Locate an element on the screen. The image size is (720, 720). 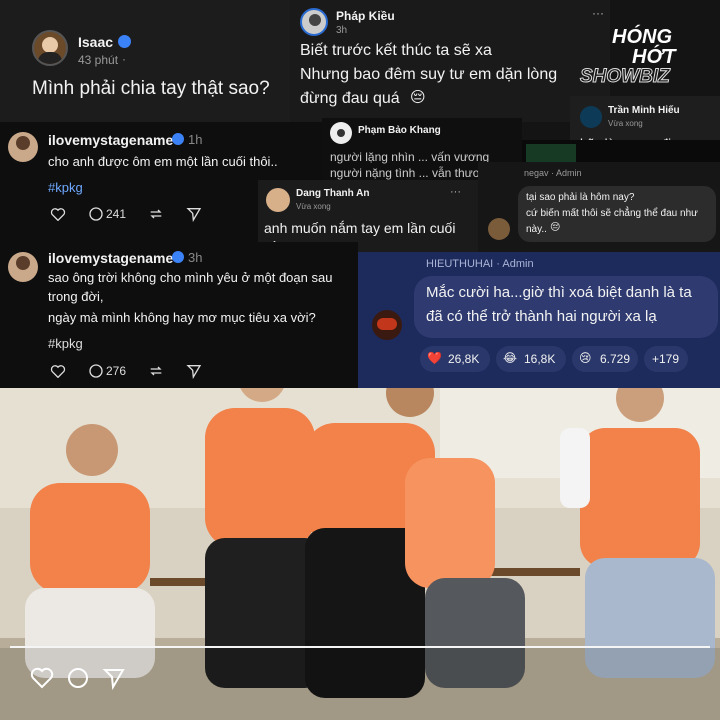
post-text-line1: người lặng nhìn ... vấn vương is located at coordinates (410, 157).